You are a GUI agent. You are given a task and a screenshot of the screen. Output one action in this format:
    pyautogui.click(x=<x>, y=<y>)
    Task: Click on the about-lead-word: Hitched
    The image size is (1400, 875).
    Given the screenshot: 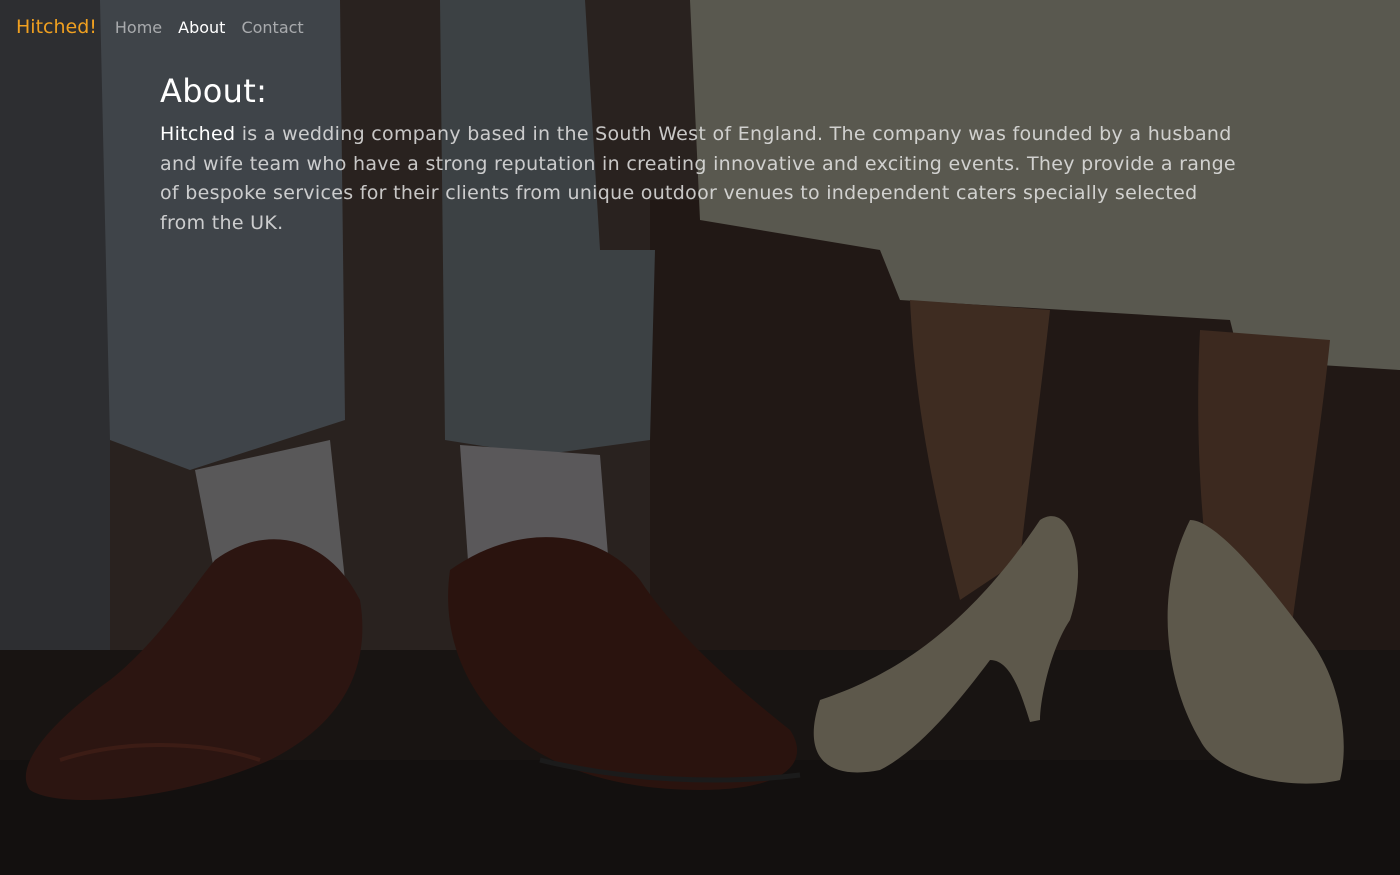 What is the action you would take?
    pyautogui.click(x=198, y=134)
    